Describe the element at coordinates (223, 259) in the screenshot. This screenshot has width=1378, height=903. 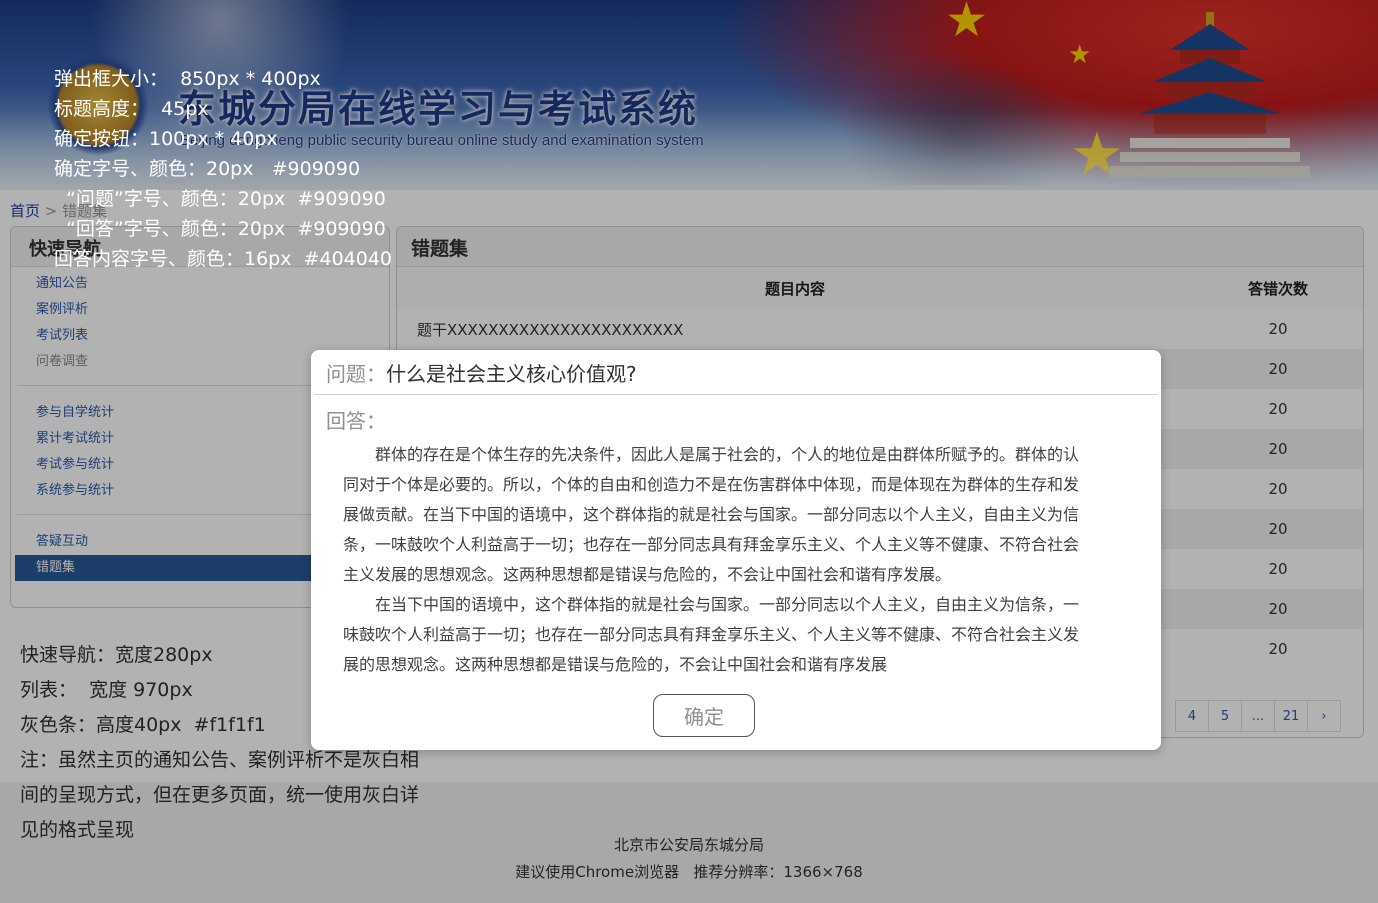
I see `spec-note: 回答内容字号、颜色：16px #404040` at that location.